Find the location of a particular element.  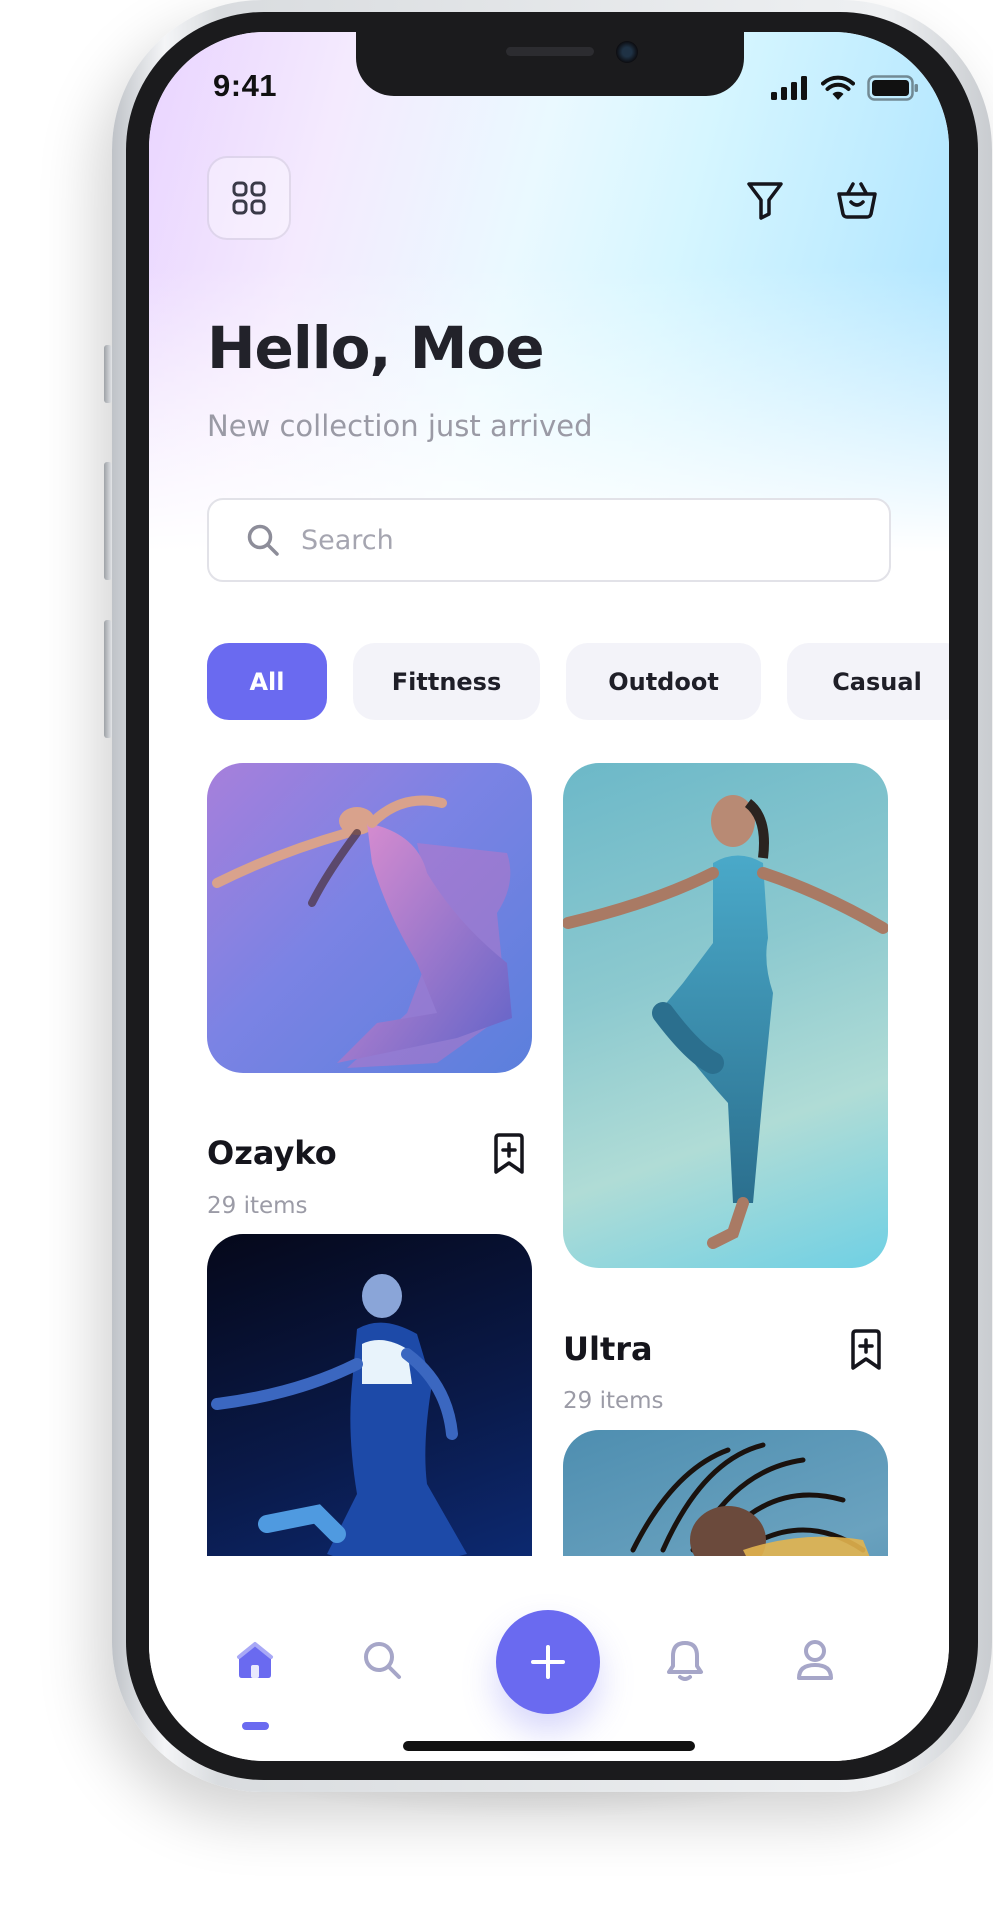

add-button is located at coordinates (548, 1662).